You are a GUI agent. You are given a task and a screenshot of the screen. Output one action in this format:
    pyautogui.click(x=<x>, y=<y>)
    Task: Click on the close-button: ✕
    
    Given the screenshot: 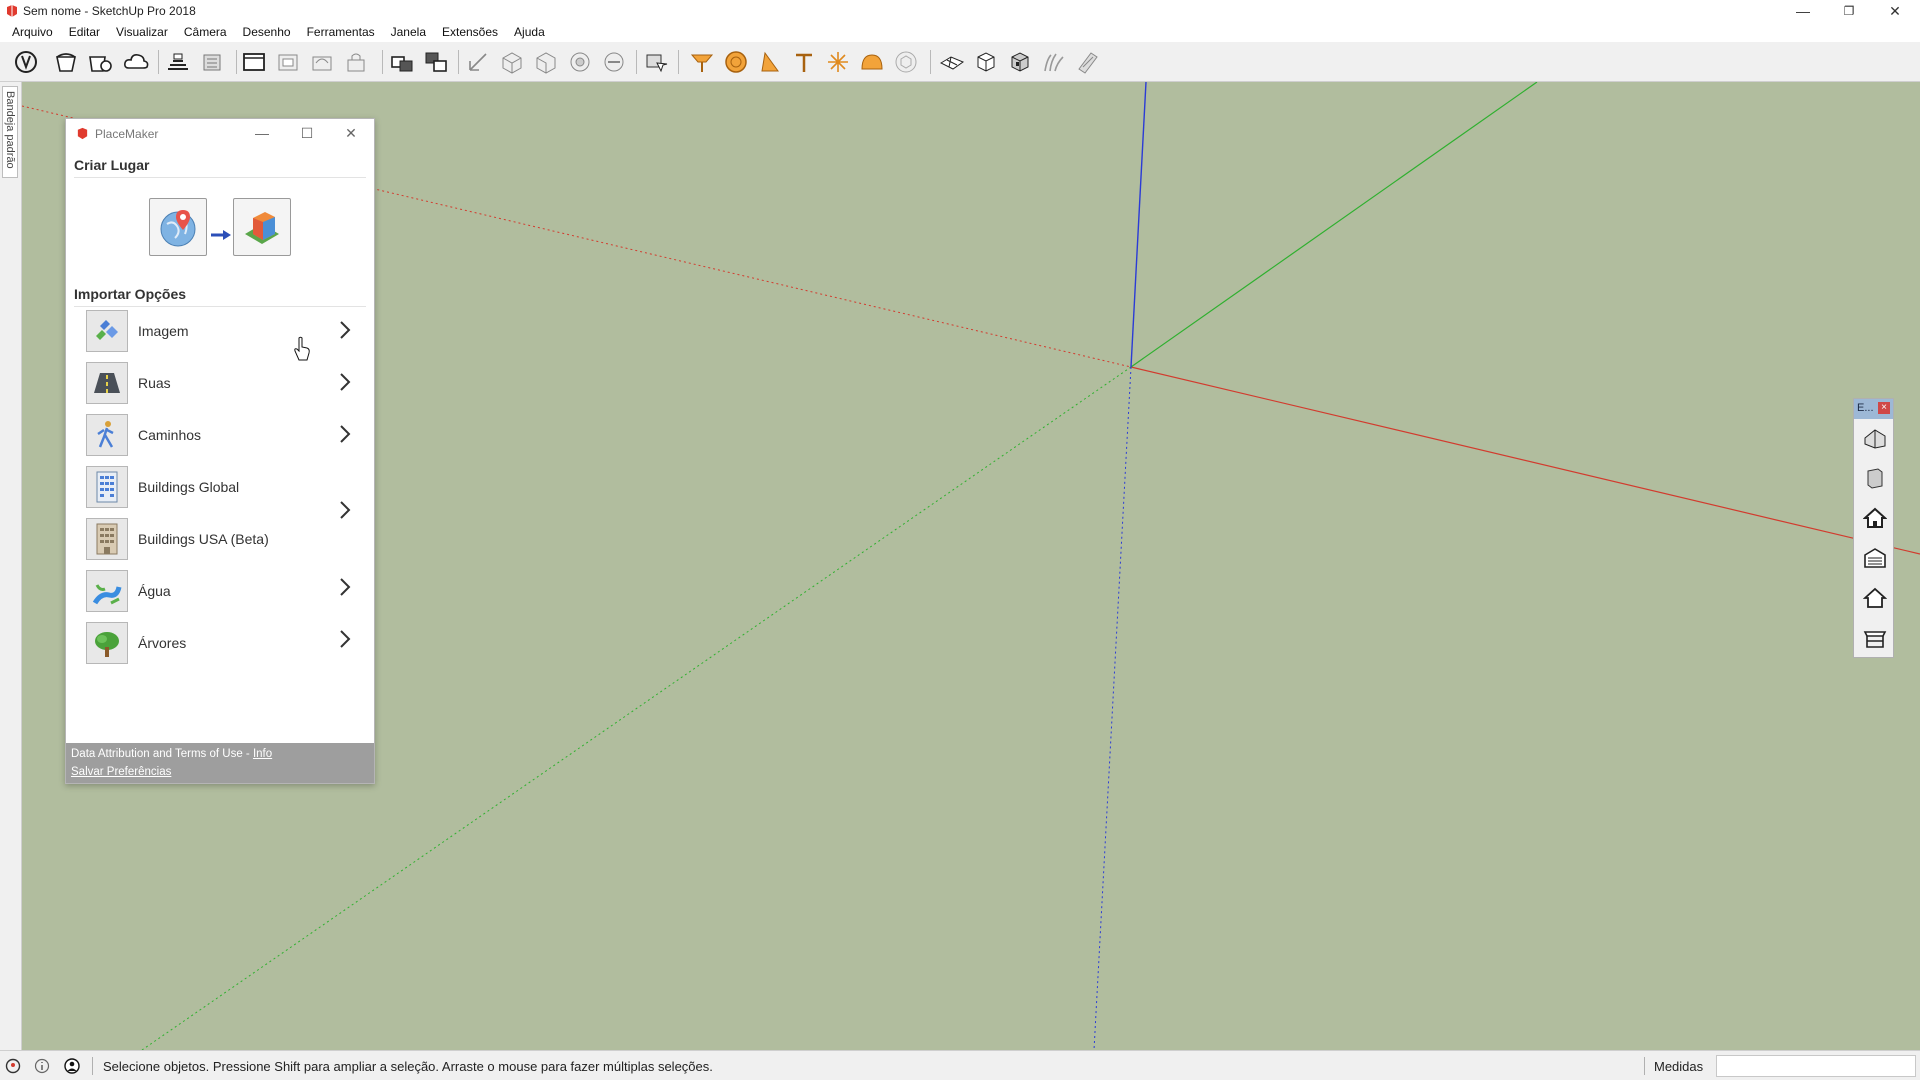 What is the action you would take?
    pyautogui.click(x=1895, y=11)
    